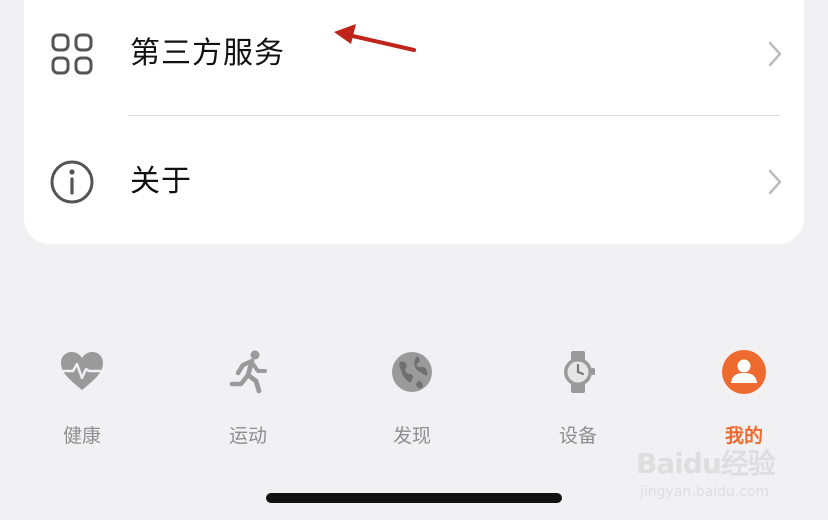 The width and height of the screenshot is (828, 520). What do you see at coordinates (743, 436) in the screenshot?
I see `tab-me-label: 我的` at bounding box center [743, 436].